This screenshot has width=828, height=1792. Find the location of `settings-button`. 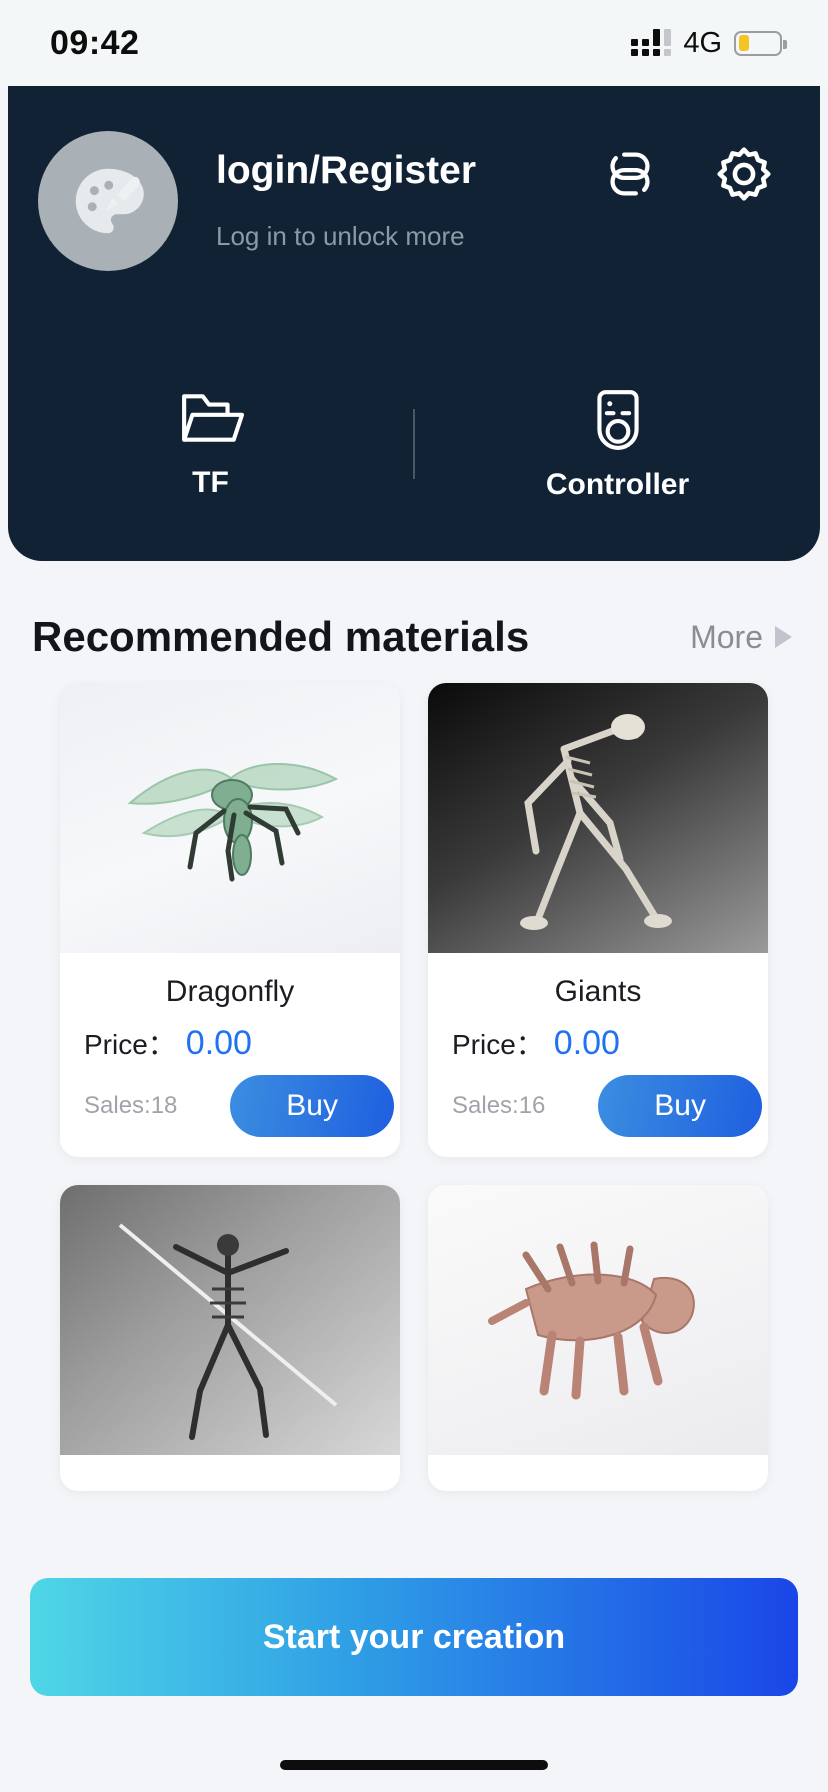

settings-button is located at coordinates (744, 174).